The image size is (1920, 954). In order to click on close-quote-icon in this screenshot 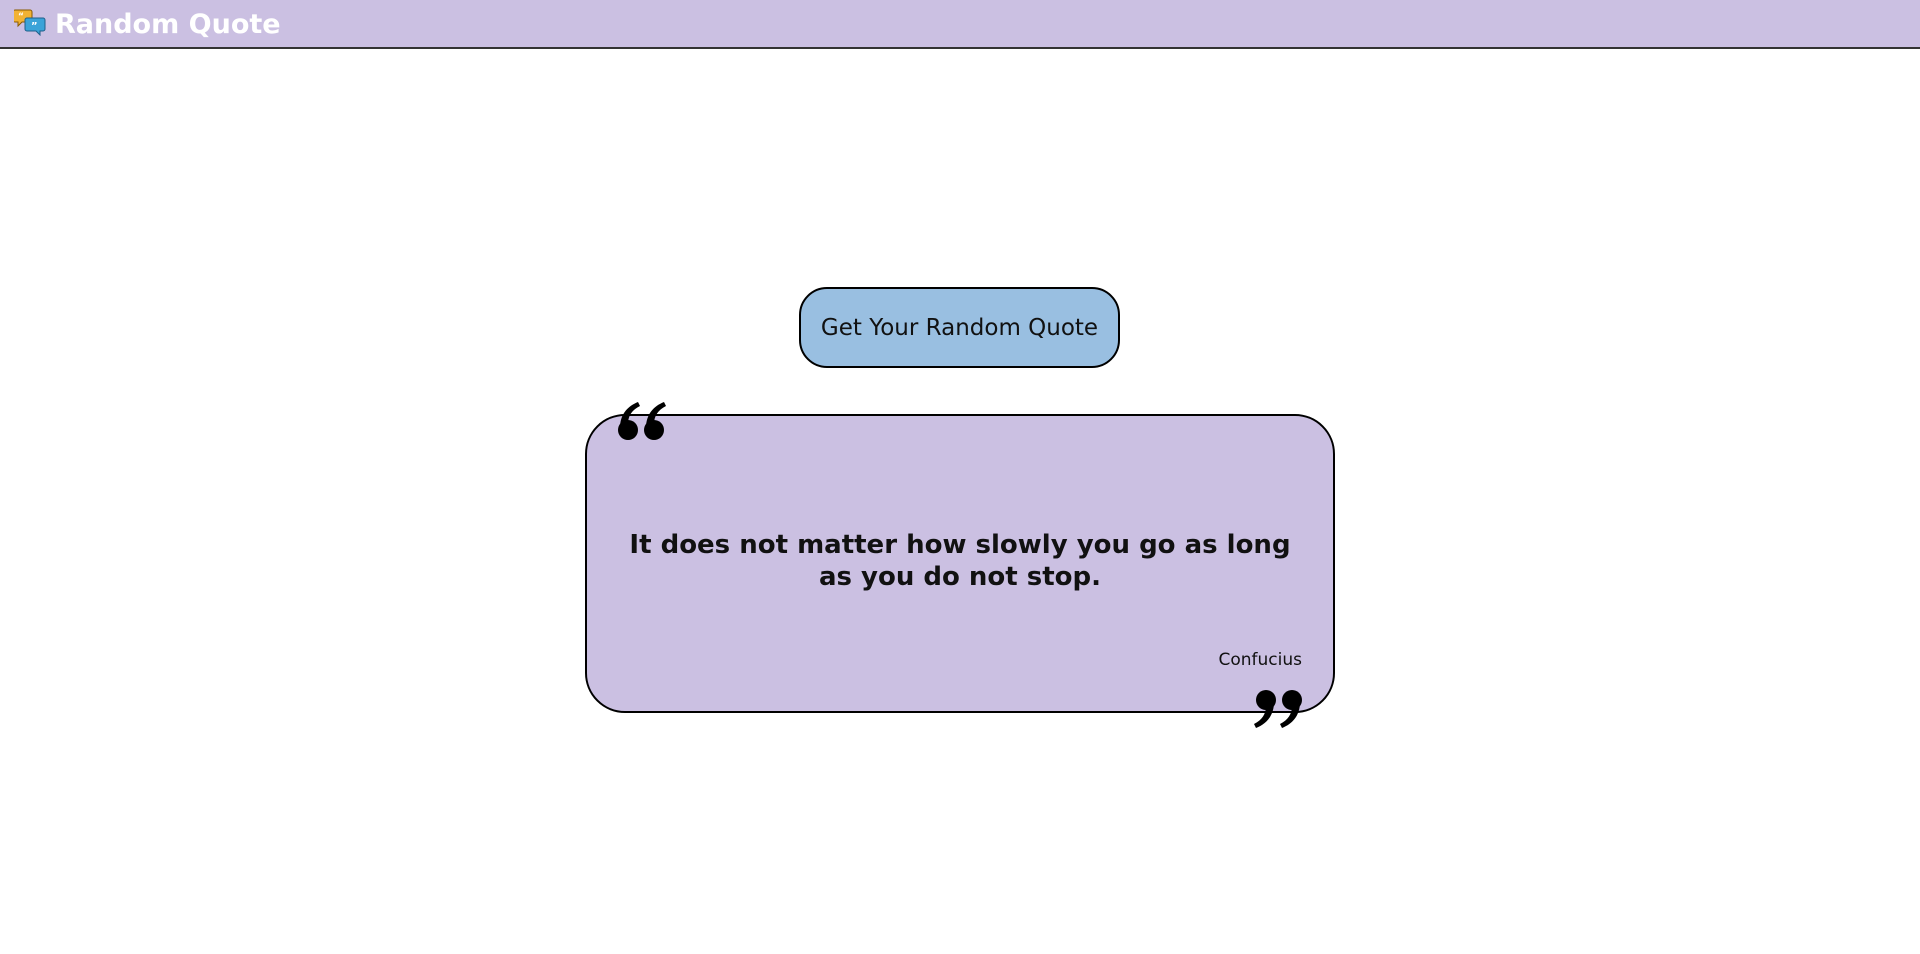, I will do `click(1278, 709)`.